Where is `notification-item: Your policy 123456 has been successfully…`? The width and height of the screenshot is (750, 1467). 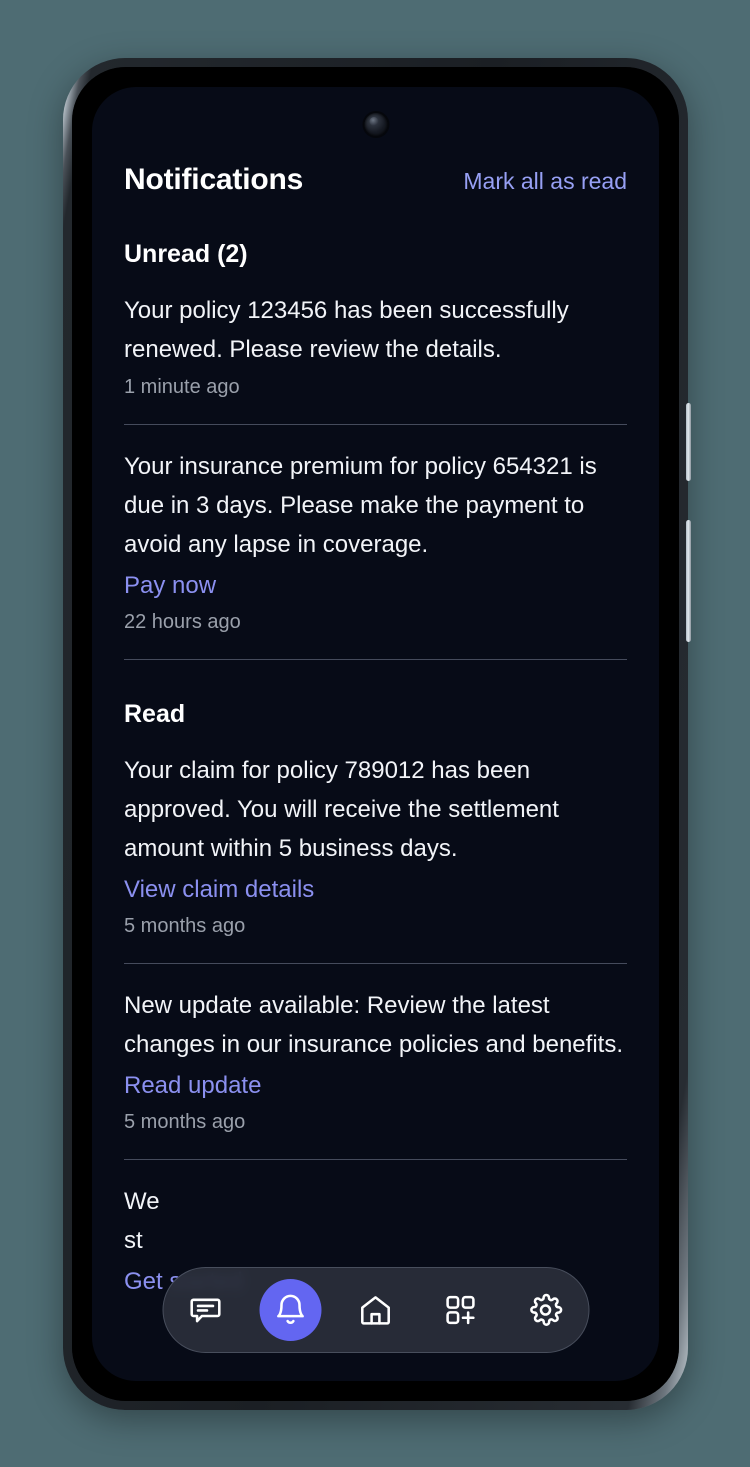
notification-item: Your policy 123456 has been successfully… is located at coordinates (375, 358).